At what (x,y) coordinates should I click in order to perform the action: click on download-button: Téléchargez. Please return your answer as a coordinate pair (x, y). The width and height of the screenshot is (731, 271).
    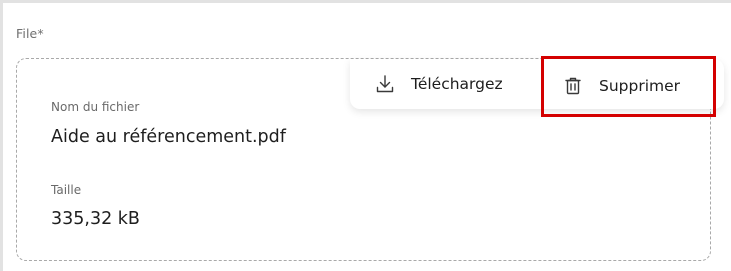
    Looking at the image, I should click on (445, 84).